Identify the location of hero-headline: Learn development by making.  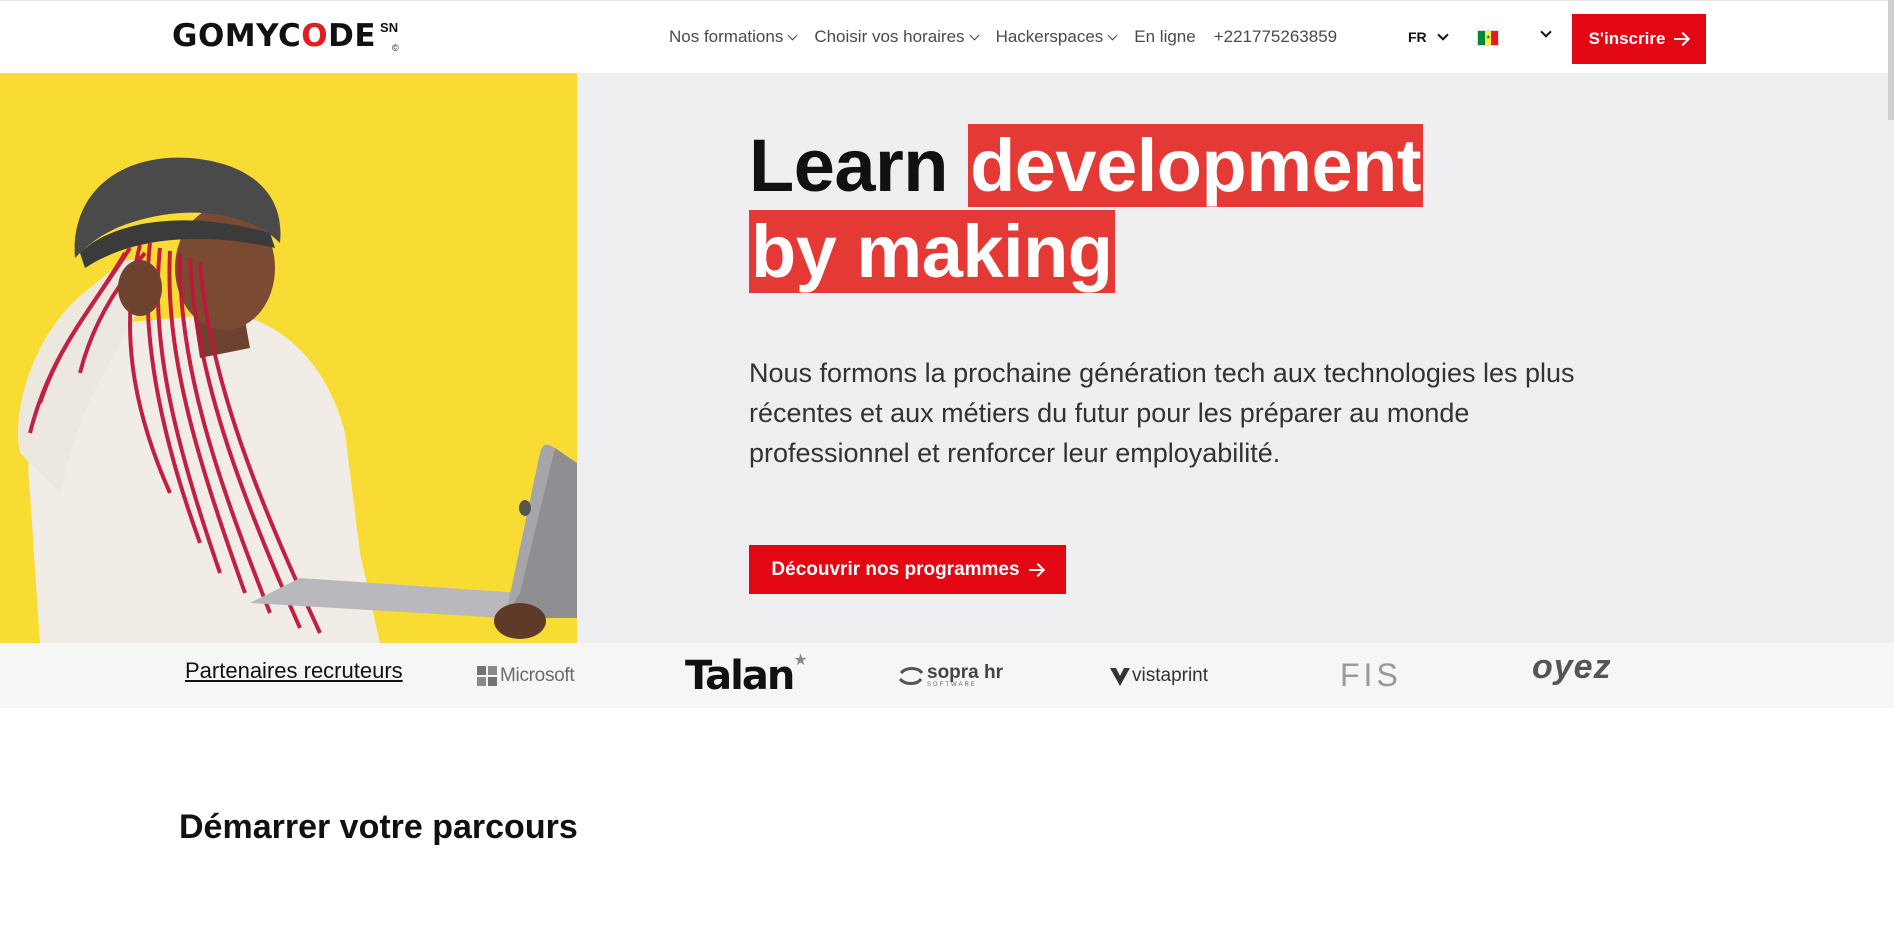
(1086, 209).